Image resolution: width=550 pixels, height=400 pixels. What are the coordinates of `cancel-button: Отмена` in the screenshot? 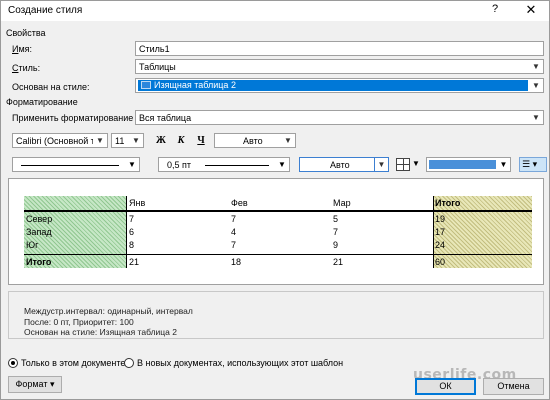 It's located at (513, 386).